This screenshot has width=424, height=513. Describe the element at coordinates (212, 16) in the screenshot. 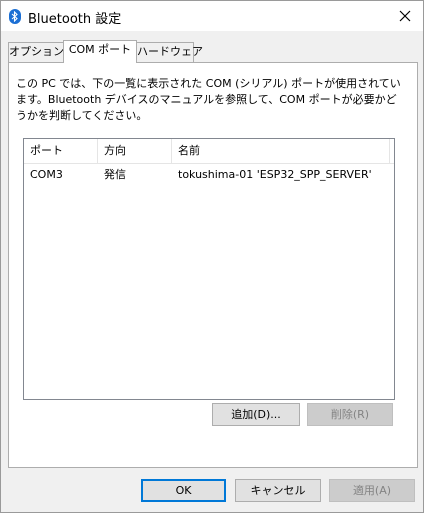

I see `title-bar: Bluetooth 設定` at that location.